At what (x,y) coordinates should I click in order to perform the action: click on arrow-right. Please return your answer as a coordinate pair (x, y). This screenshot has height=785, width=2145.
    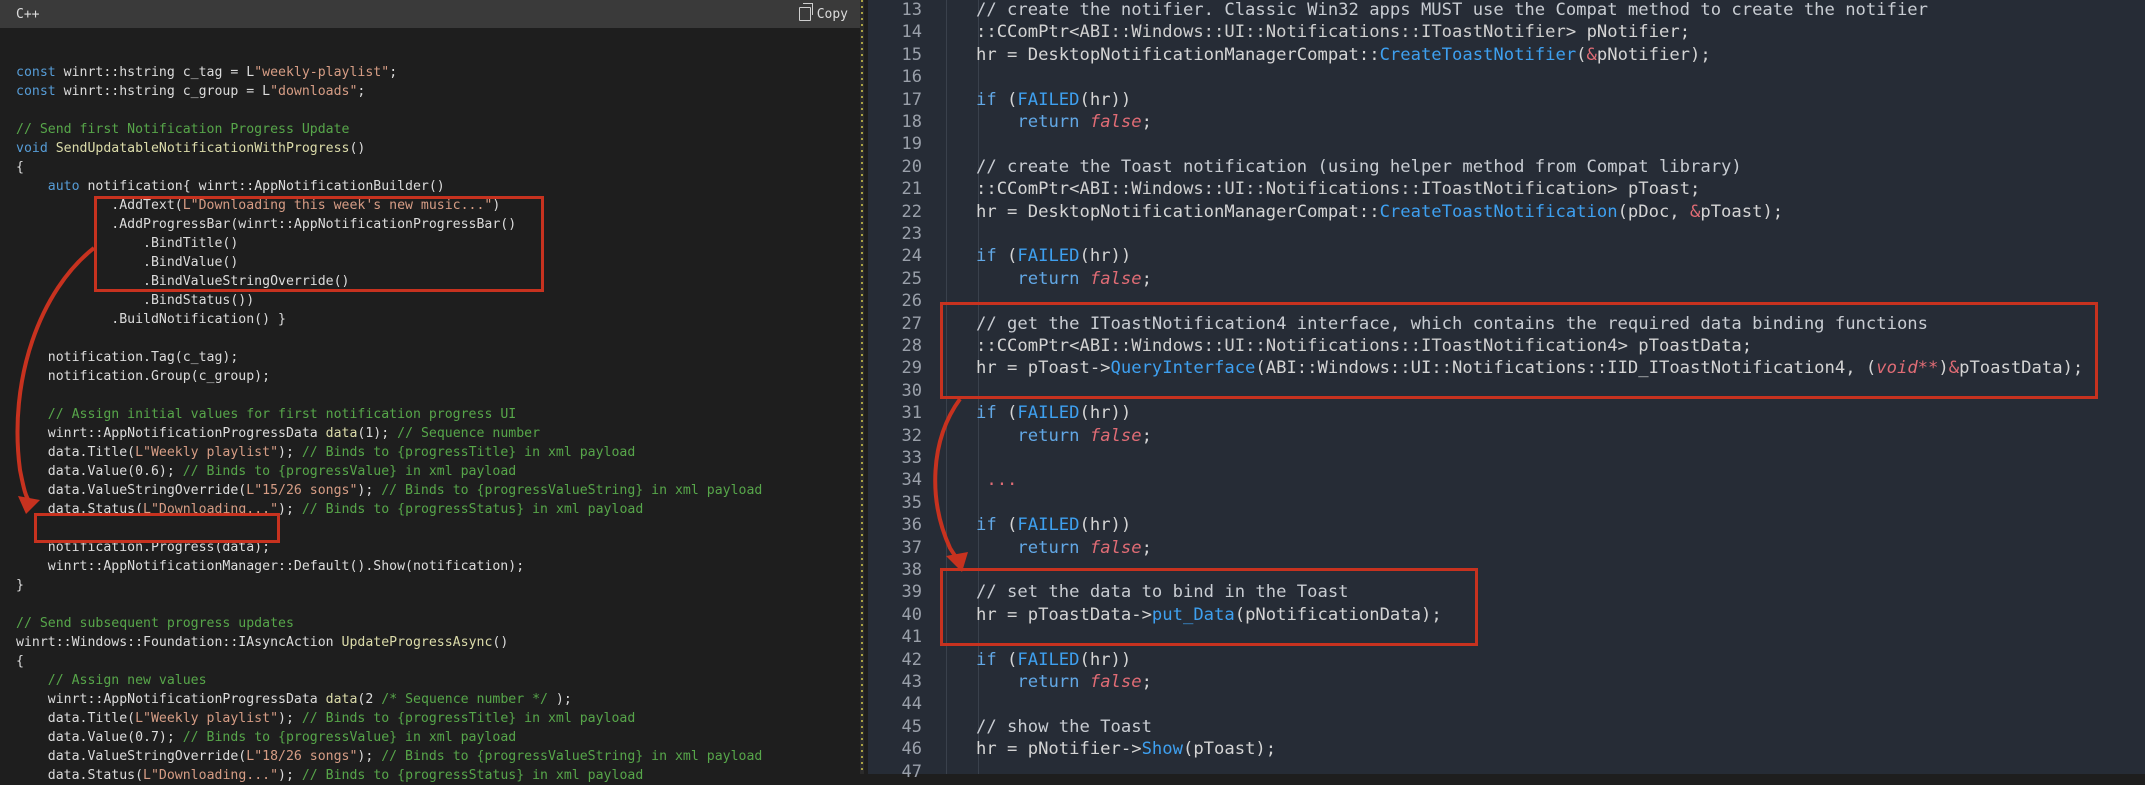
    Looking at the image, I should click on (947, 480).